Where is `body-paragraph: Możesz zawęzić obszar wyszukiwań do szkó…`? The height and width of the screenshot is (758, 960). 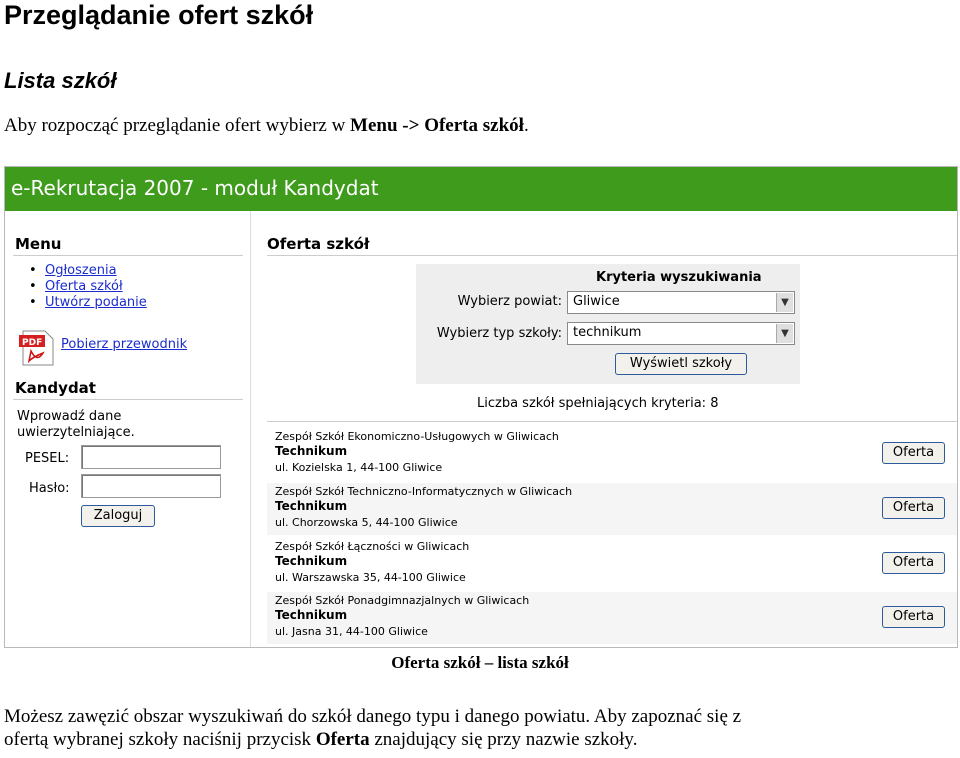 body-paragraph: Możesz zawęzić obszar wyszukiwań do szkó… is located at coordinates (482, 728).